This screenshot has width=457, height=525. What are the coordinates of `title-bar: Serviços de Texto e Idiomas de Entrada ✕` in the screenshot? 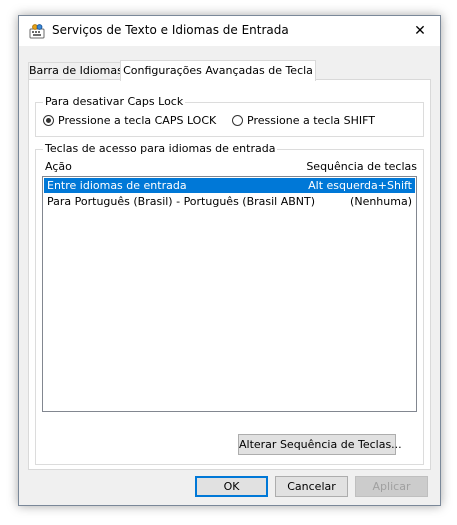 It's located at (229, 31).